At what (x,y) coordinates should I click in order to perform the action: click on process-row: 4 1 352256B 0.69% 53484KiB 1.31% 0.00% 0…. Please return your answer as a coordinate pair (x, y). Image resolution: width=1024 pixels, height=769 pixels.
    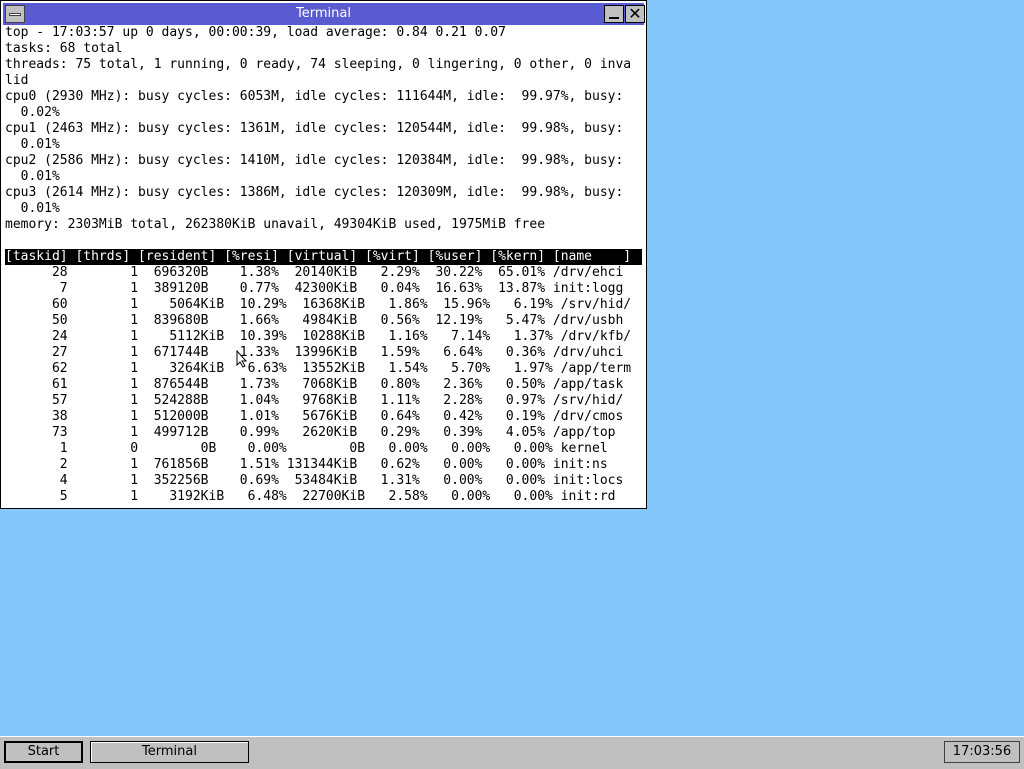
    Looking at the image, I should click on (314, 480).